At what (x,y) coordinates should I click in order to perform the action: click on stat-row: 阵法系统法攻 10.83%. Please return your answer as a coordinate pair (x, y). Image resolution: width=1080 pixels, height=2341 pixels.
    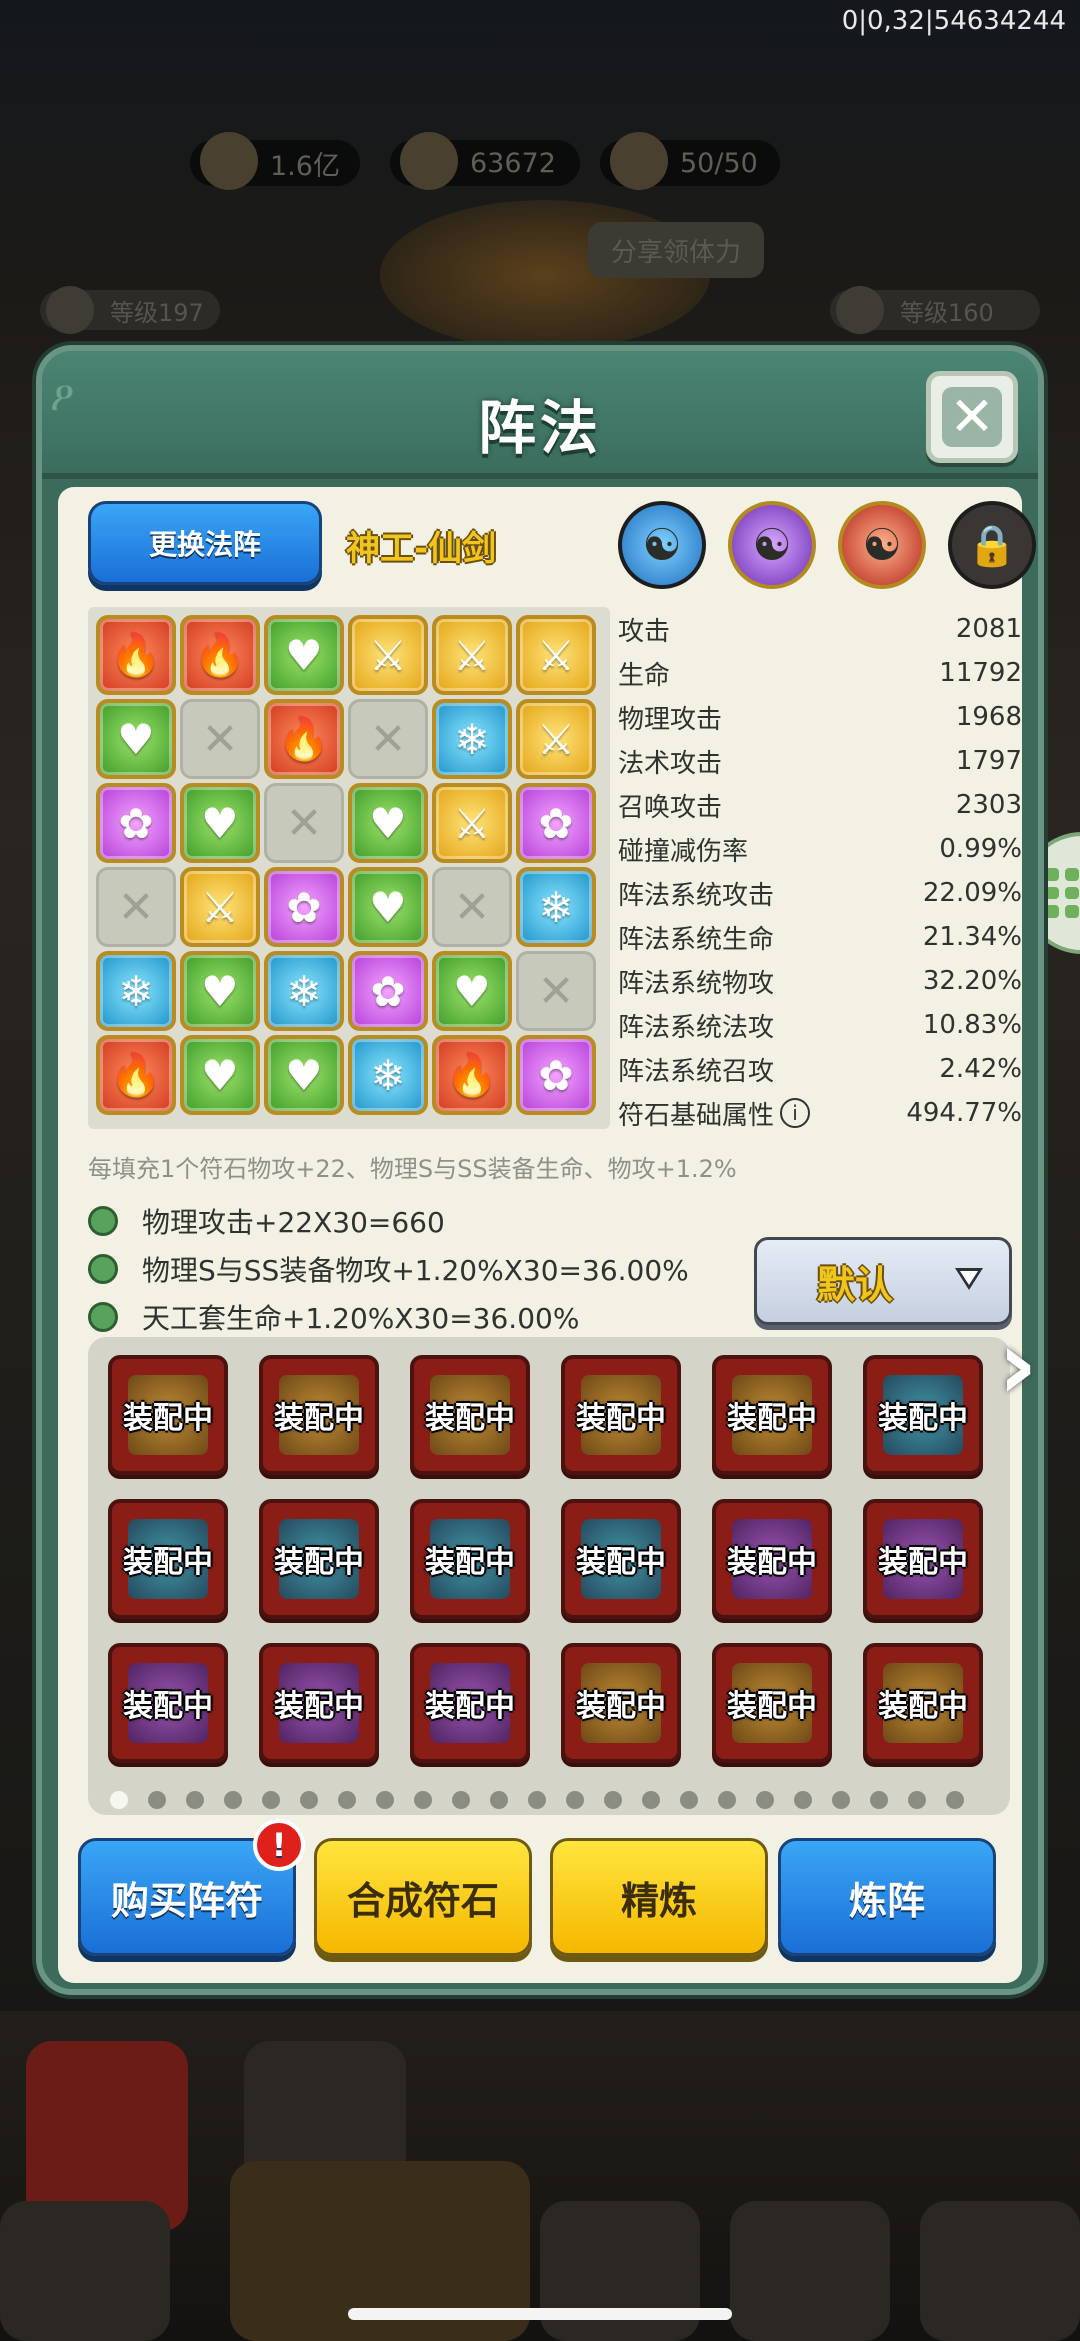
    Looking at the image, I should click on (820, 1025).